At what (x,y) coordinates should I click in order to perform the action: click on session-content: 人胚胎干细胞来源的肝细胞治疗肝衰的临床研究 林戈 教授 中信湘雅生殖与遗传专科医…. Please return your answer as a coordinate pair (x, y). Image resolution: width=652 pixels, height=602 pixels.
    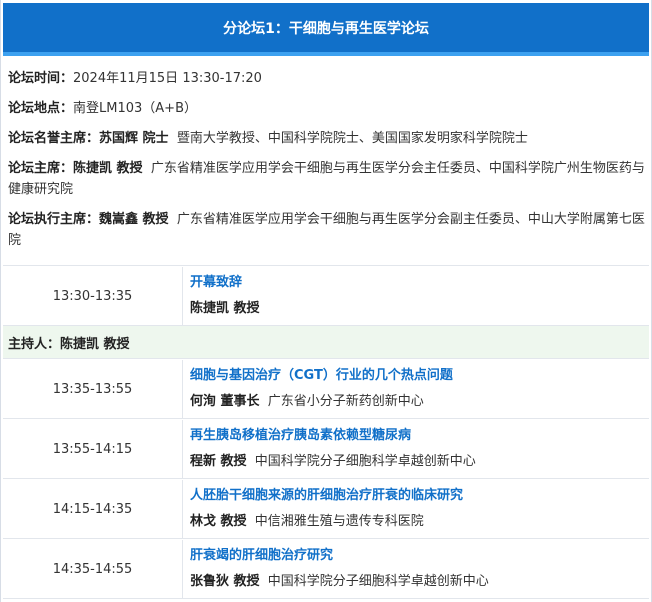
    Looking at the image, I should click on (416, 509).